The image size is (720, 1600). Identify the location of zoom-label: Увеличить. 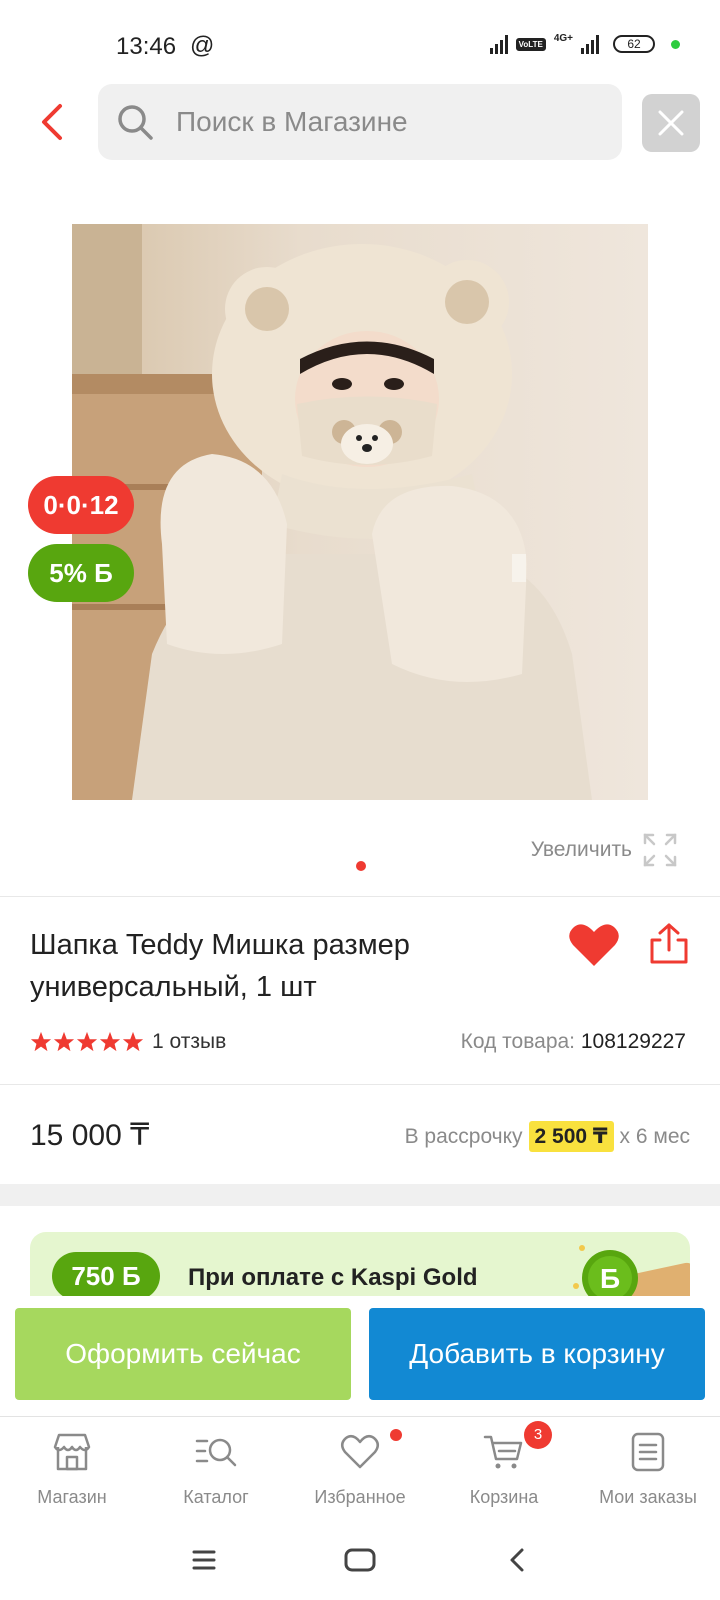
(581, 849).